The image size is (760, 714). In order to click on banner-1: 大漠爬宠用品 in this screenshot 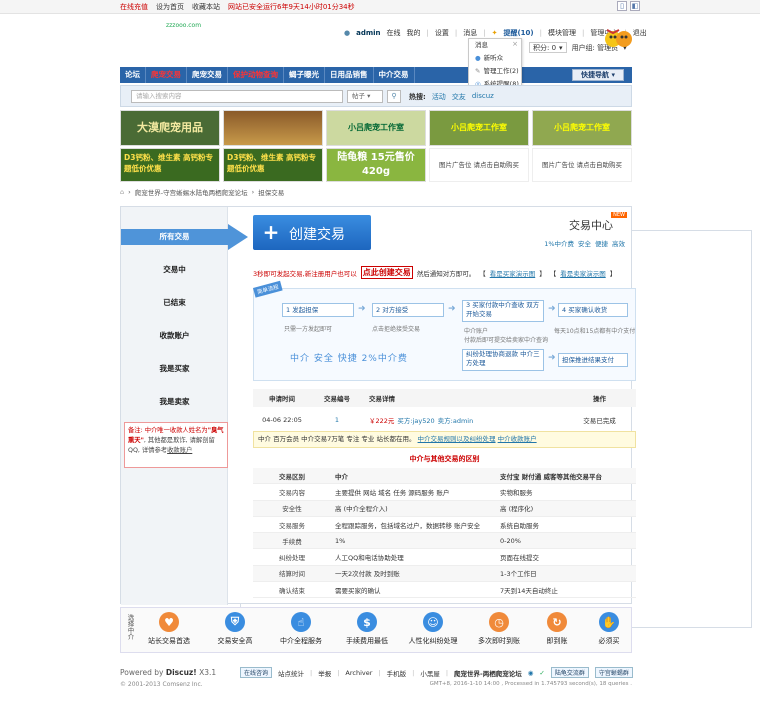, I will do `click(170, 128)`.